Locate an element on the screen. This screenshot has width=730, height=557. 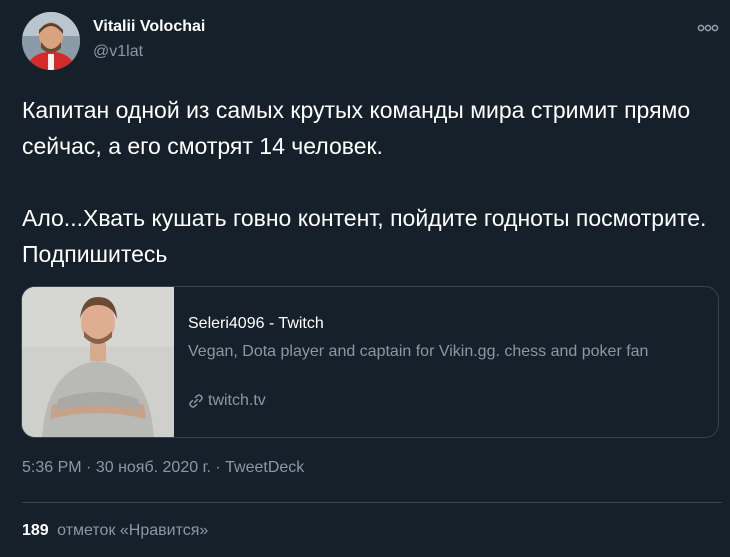
link-icon is located at coordinates (196, 401).